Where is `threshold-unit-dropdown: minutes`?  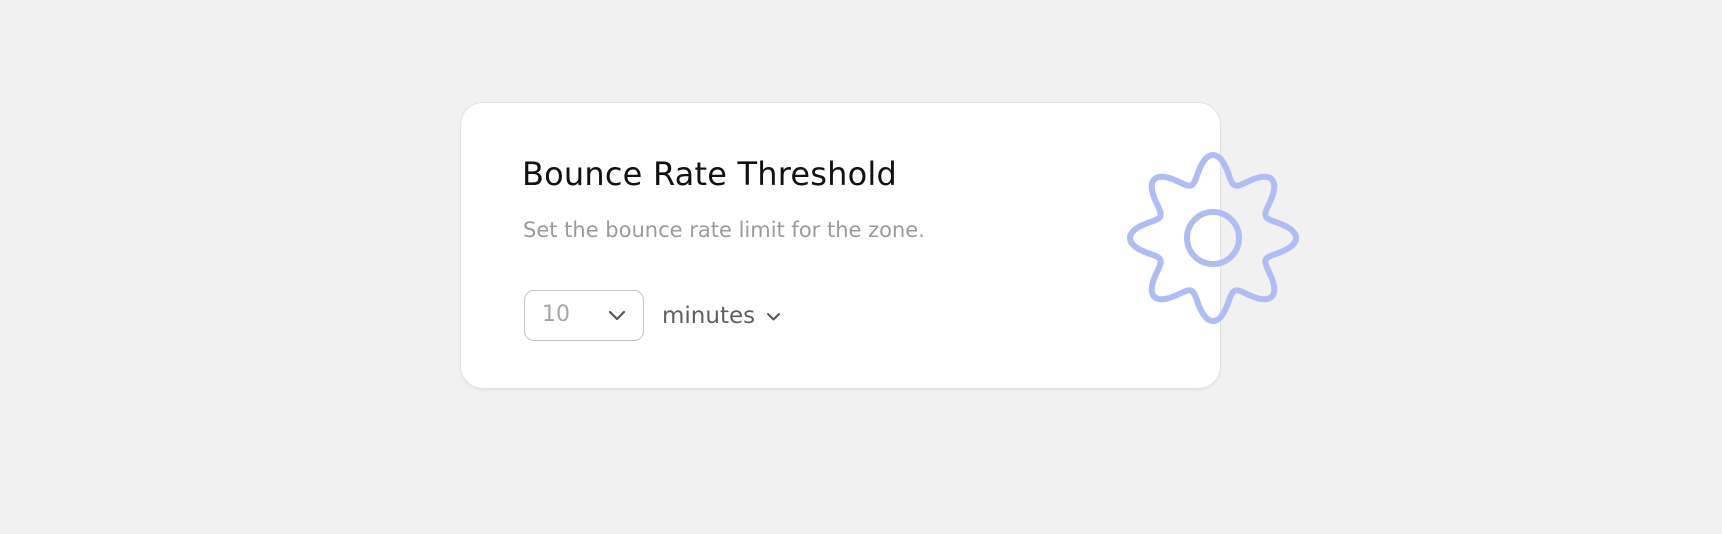
threshold-unit-dropdown: minutes is located at coordinates (722, 316).